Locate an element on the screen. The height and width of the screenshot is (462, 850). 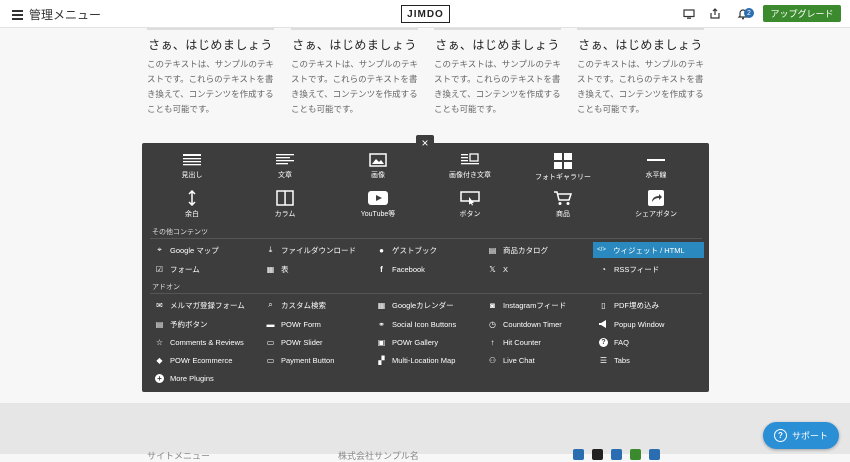
block-heading: 見出し is located at coordinates (192, 166).